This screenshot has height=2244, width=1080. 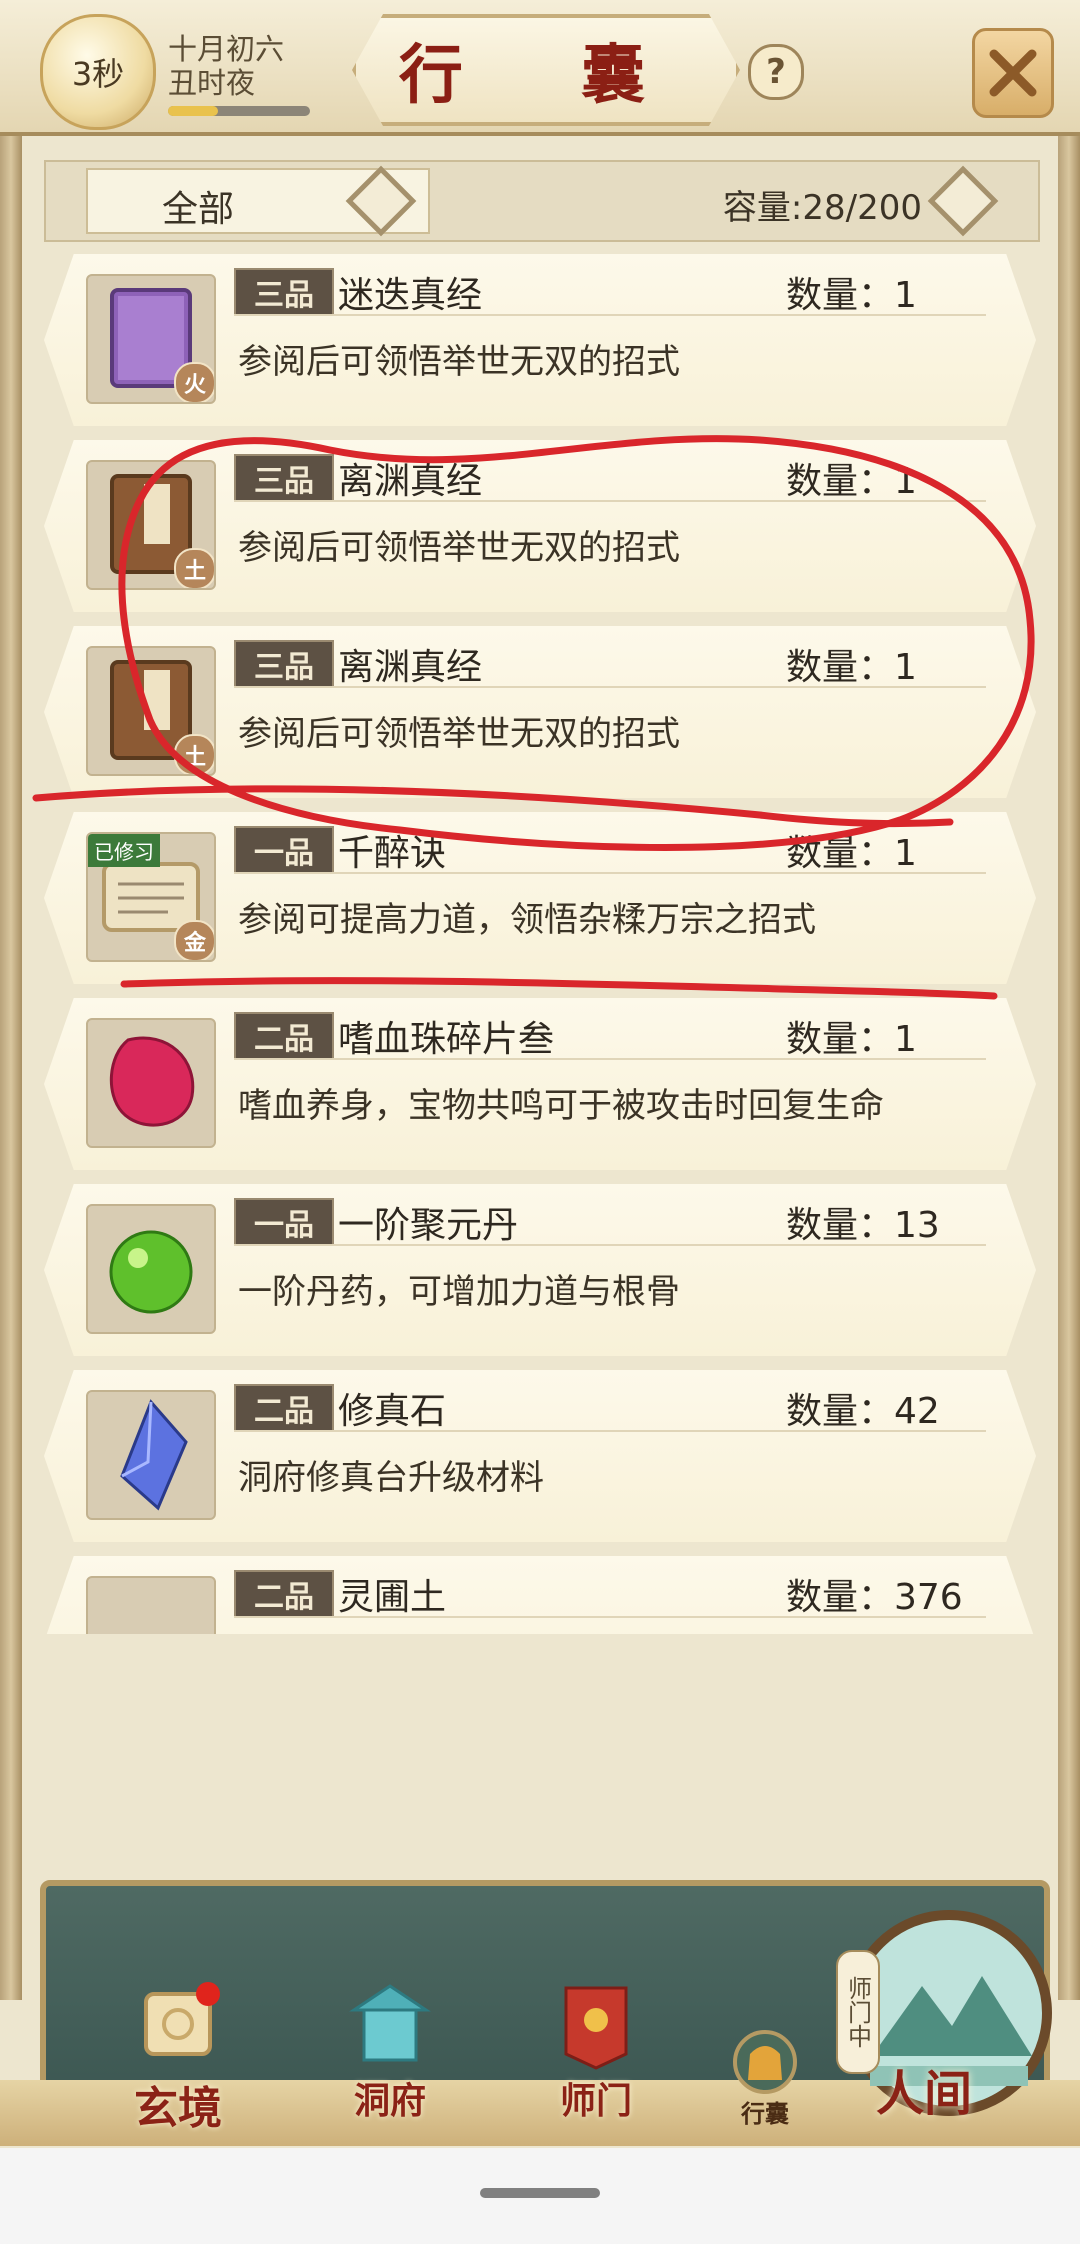 What do you see at coordinates (381, 201) in the screenshot?
I see `dropdown-diamond-icon` at bounding box center [381, 201].